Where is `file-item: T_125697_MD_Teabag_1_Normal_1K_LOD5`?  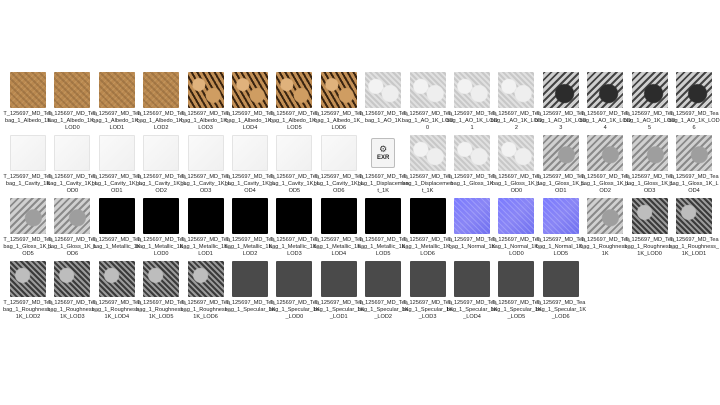 file-item: T_125697_MD_Teabag_1_Normal_1K_LOD5 is located at coordinates (561, 229).